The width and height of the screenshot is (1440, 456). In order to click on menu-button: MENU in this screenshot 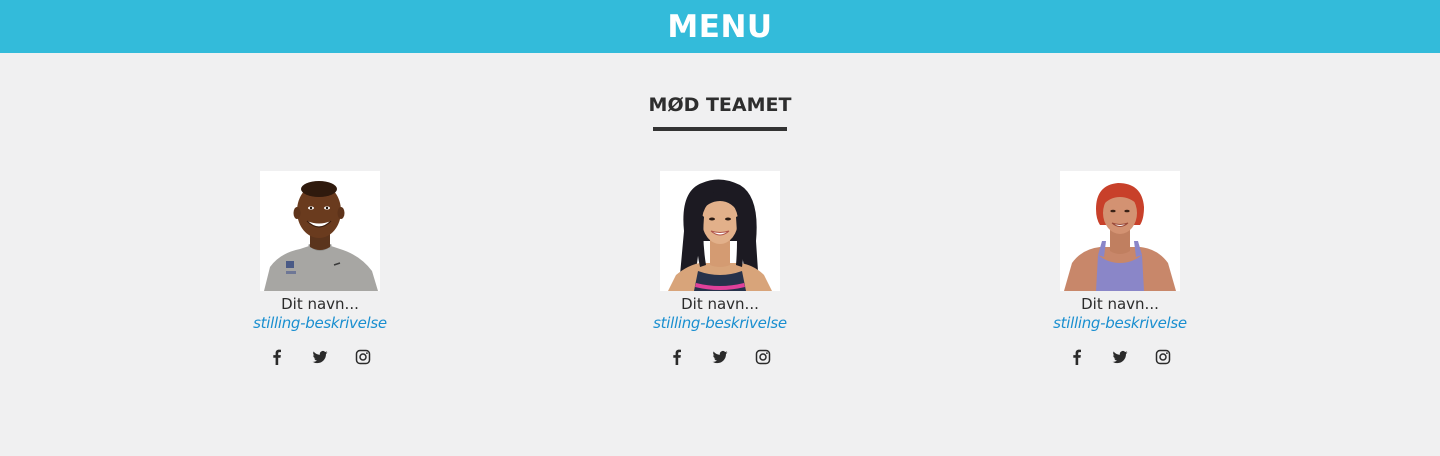, I will do `click(719, 27)`.